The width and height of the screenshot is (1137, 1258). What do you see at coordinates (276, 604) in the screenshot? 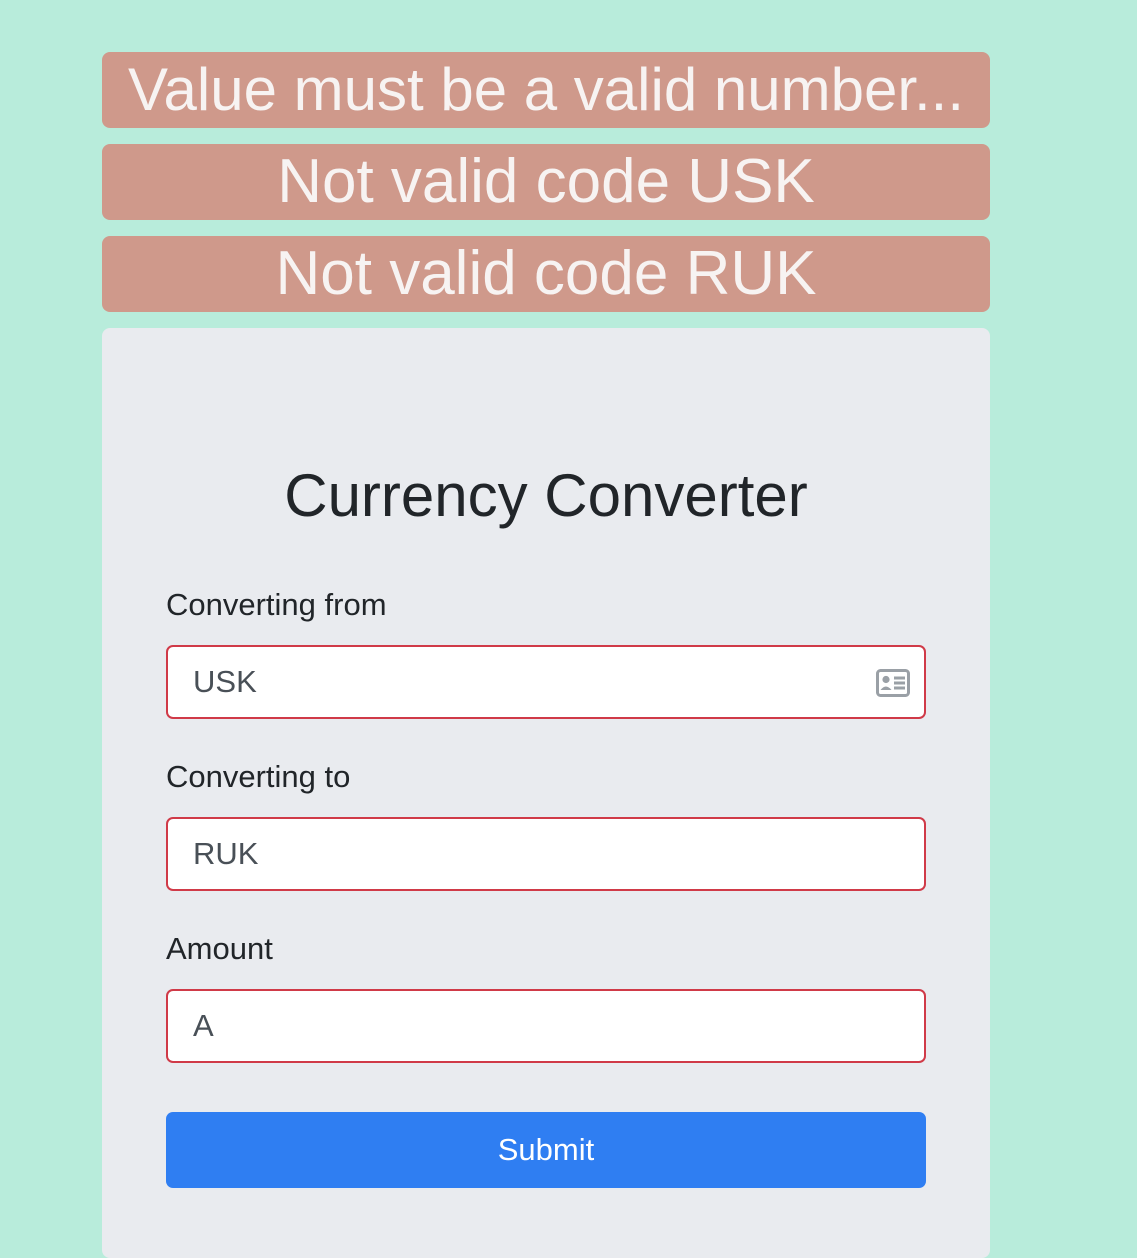
I see `from-label: Converting from` at bounding box center [276, 604].